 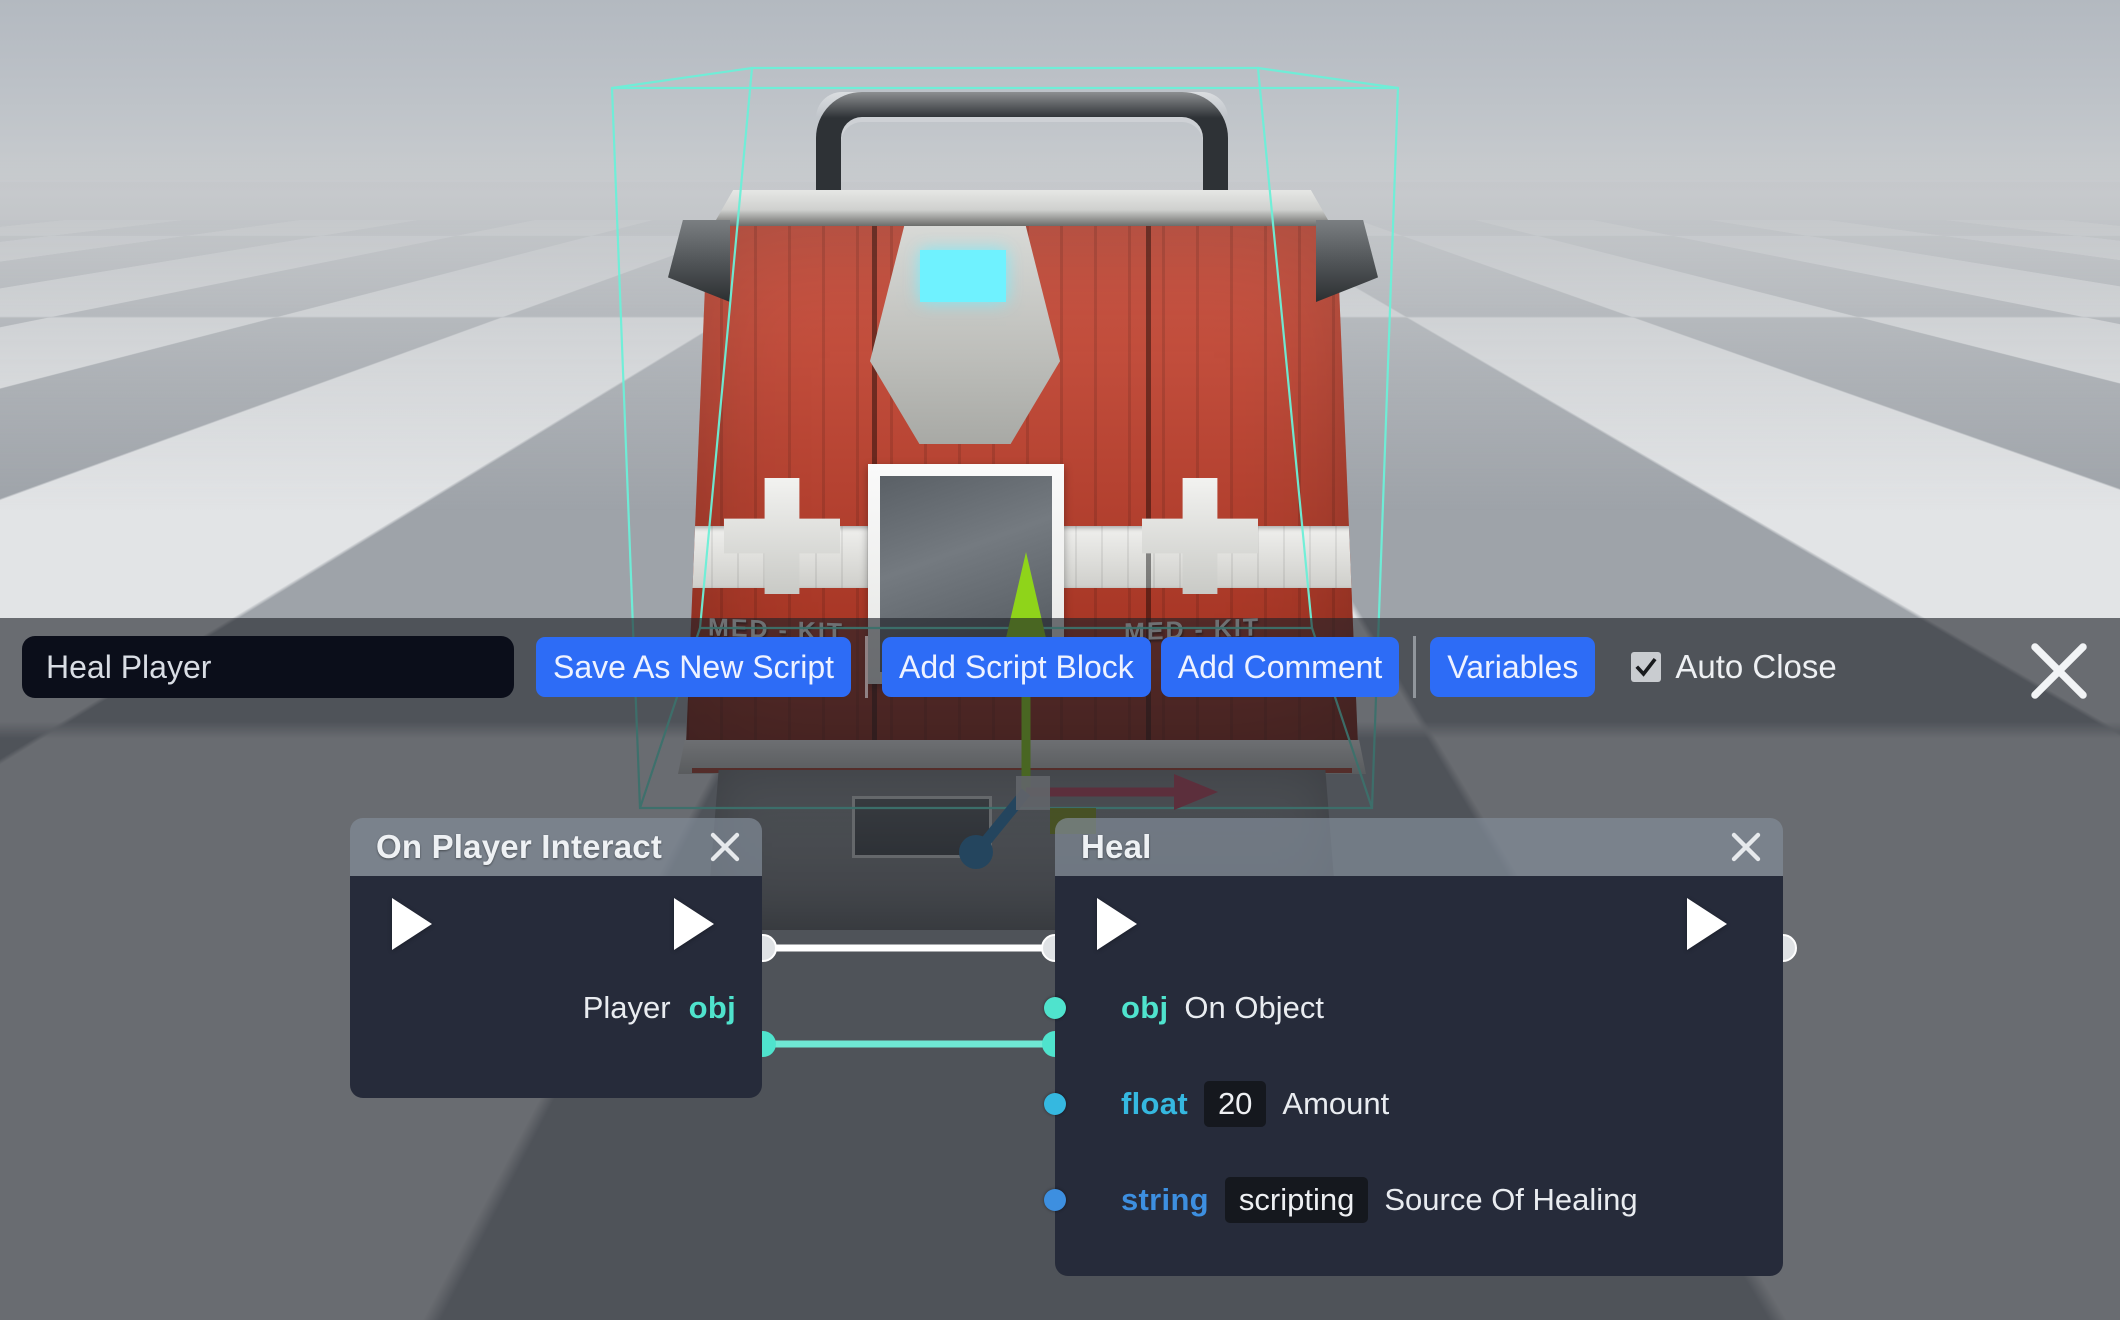 I want to click on input-label-amount: Amount, so click(x=1336, y=1103).